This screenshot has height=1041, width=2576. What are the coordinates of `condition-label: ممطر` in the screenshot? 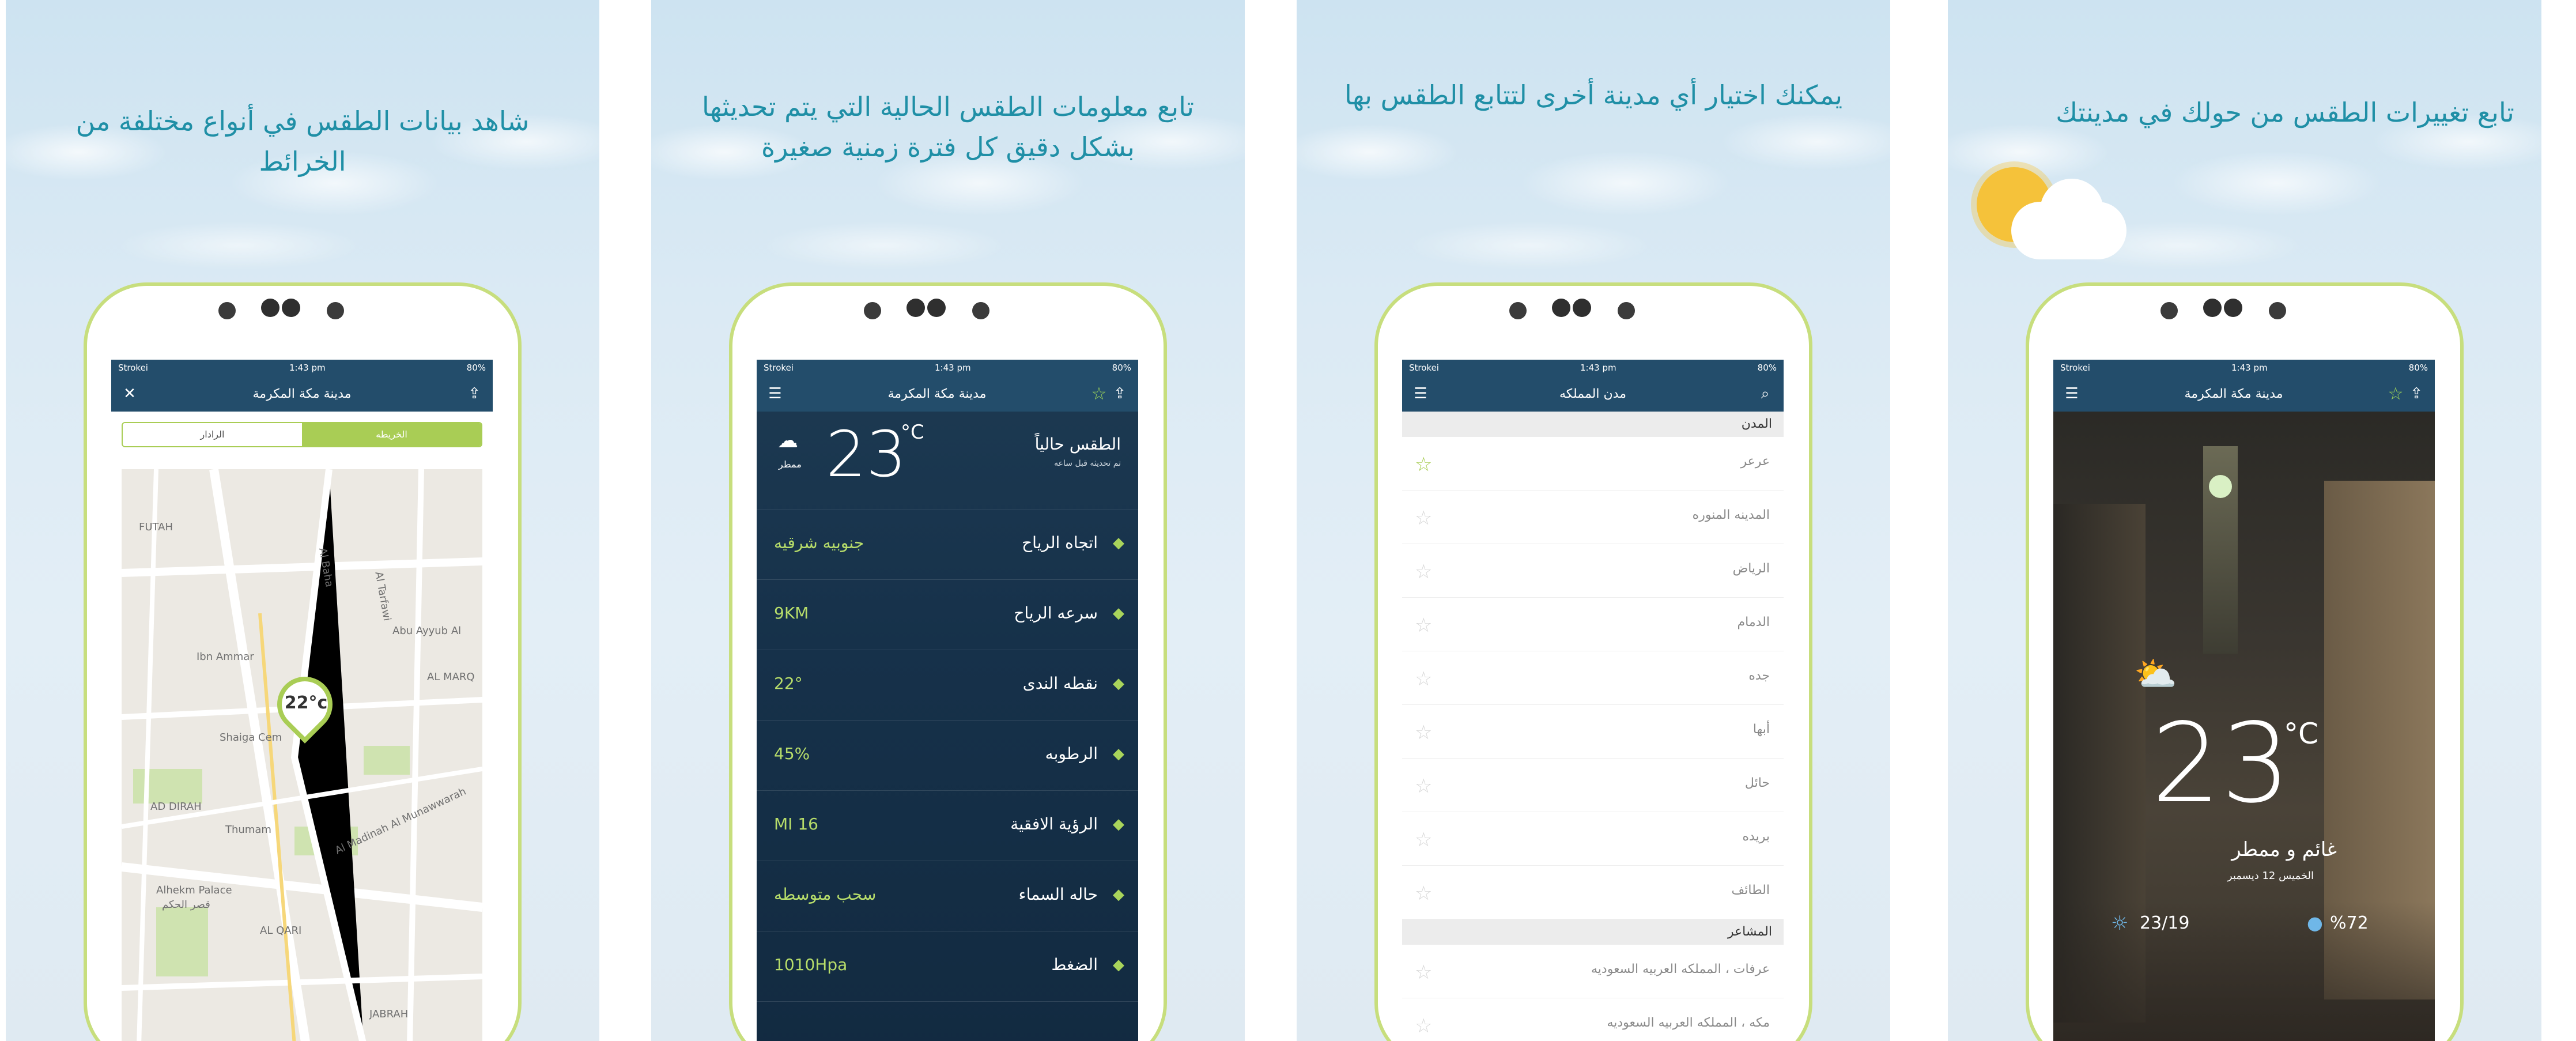 It's located at (791, 464).